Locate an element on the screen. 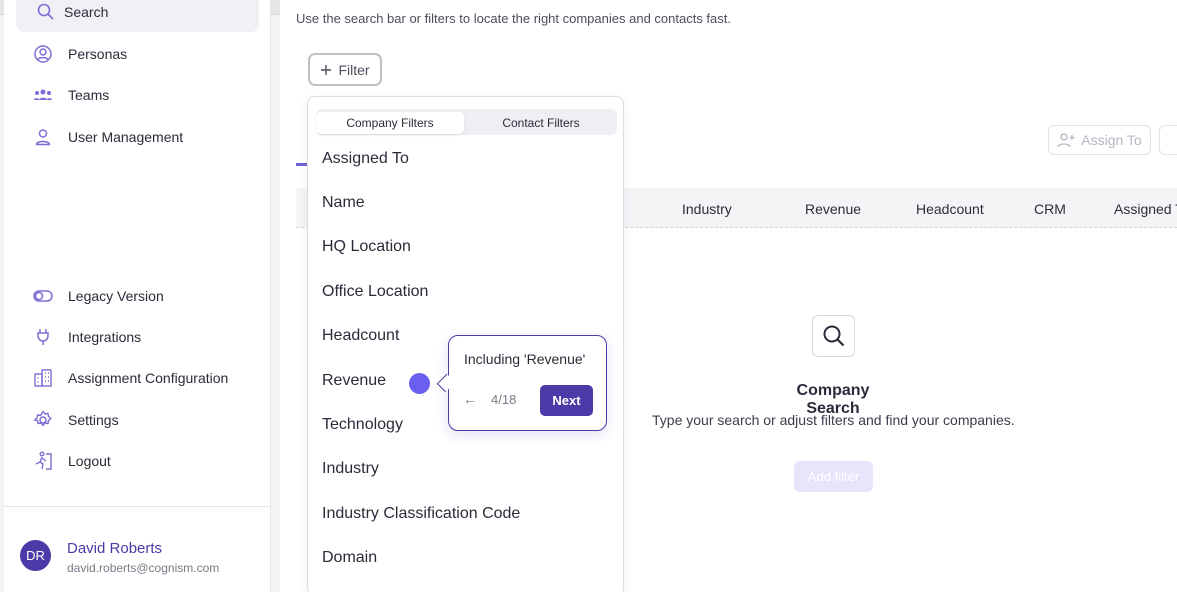  filter-option-office-location: Office Location is located at coordinates (375, 292).